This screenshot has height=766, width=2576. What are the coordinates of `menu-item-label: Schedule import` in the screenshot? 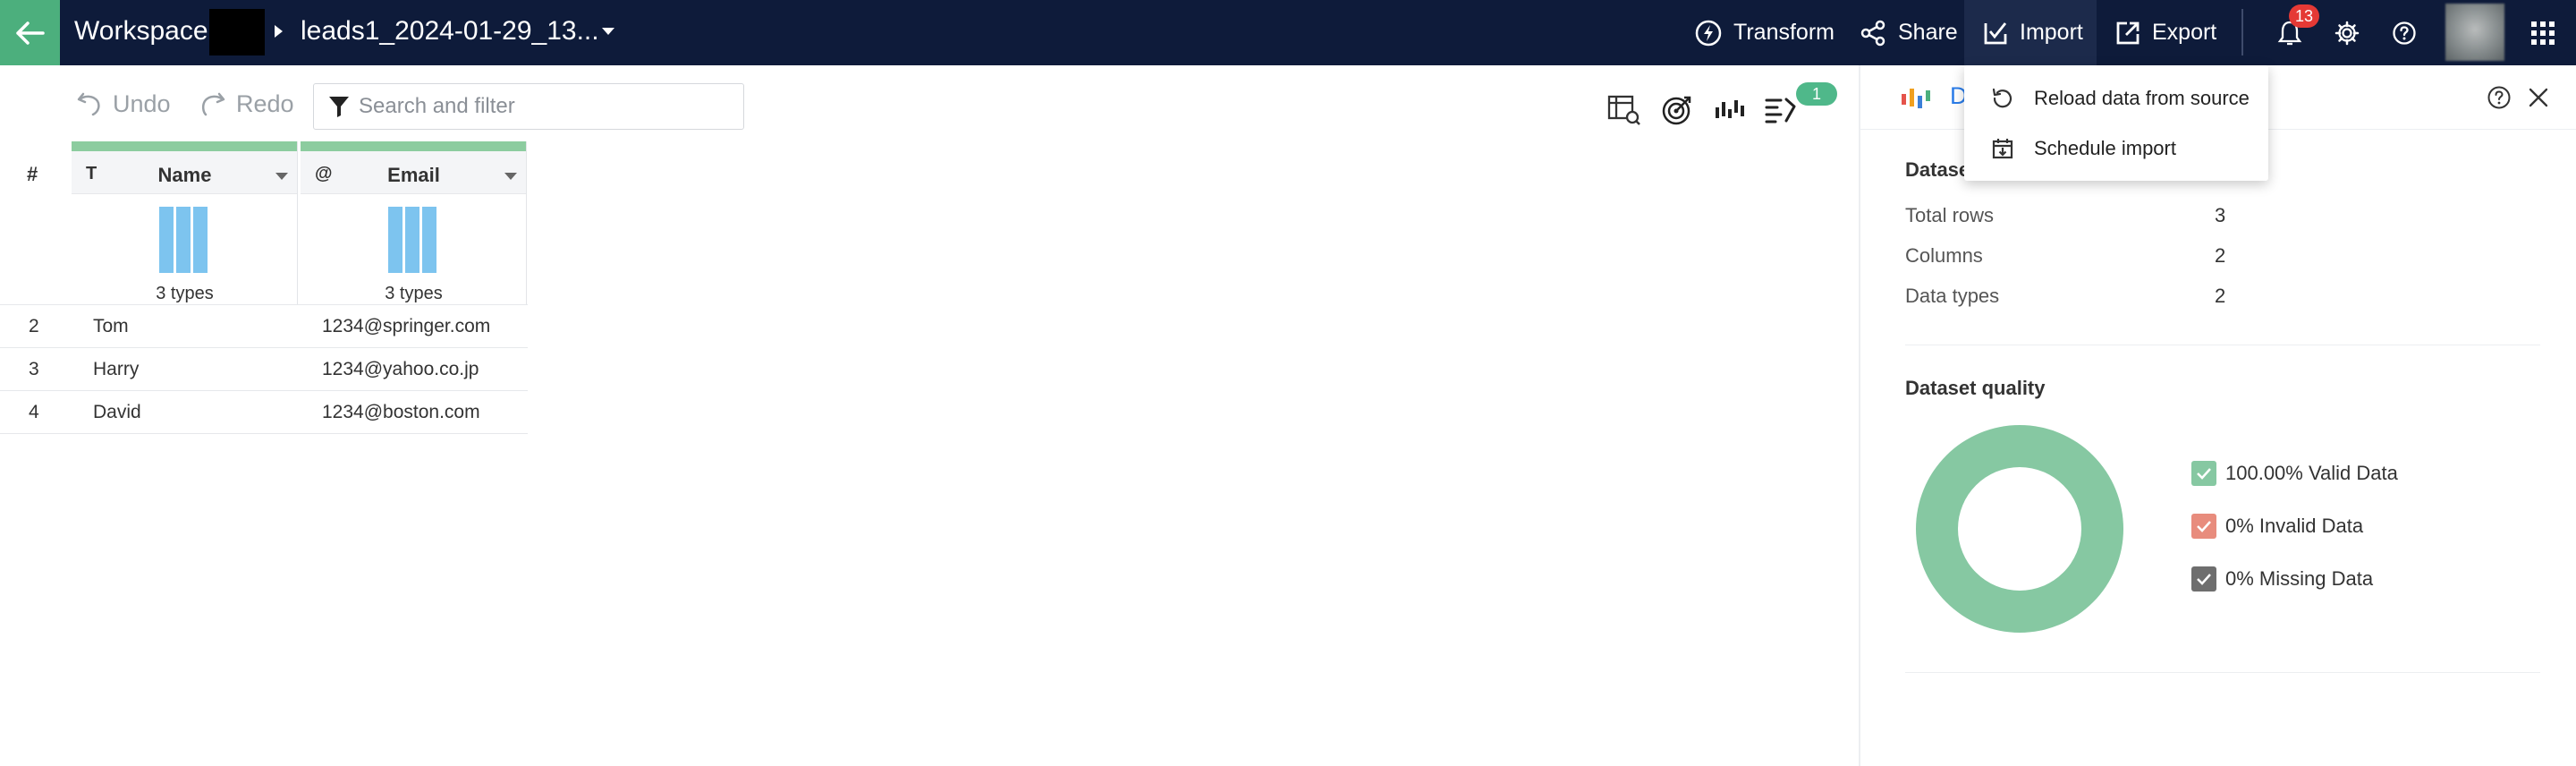 It's located at (2105, 148).